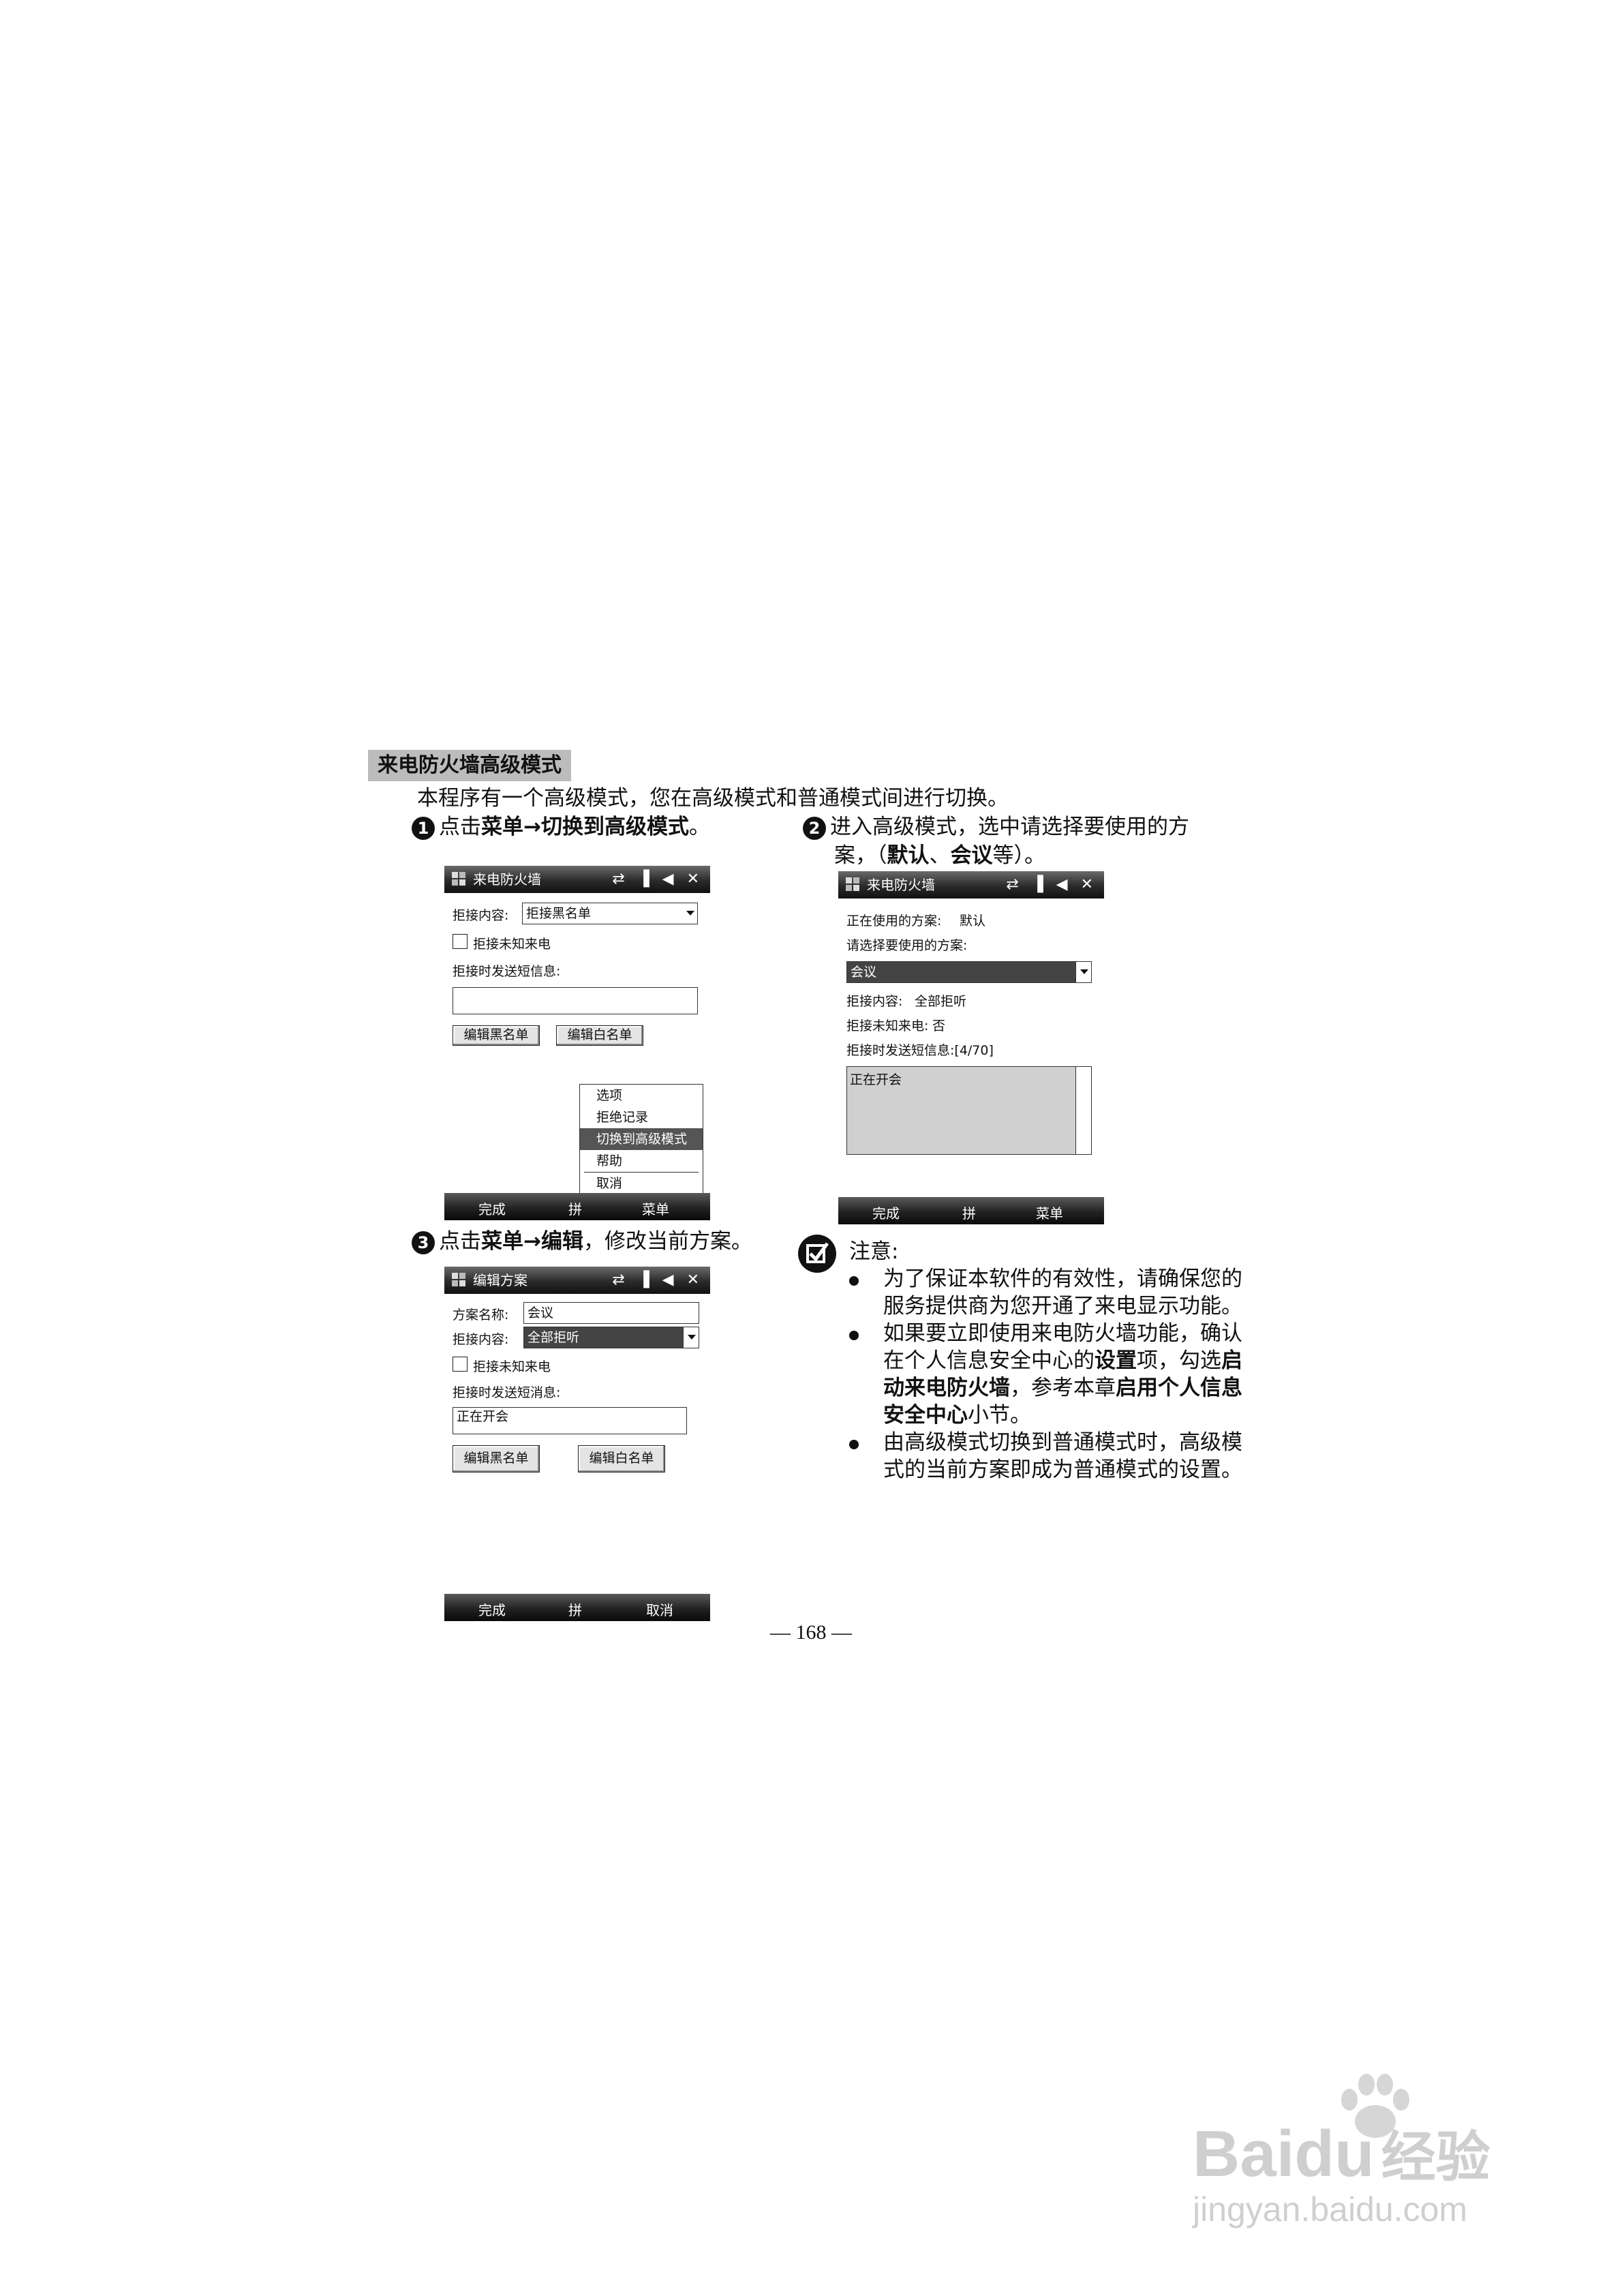 Image resolution: width=1622 pixels, height=2296 pixels. What do you see at coordinates (611, 1337) in the screenshot?
I see `reject-content-select: 全部拒听` at bounding box center [611, 1337].